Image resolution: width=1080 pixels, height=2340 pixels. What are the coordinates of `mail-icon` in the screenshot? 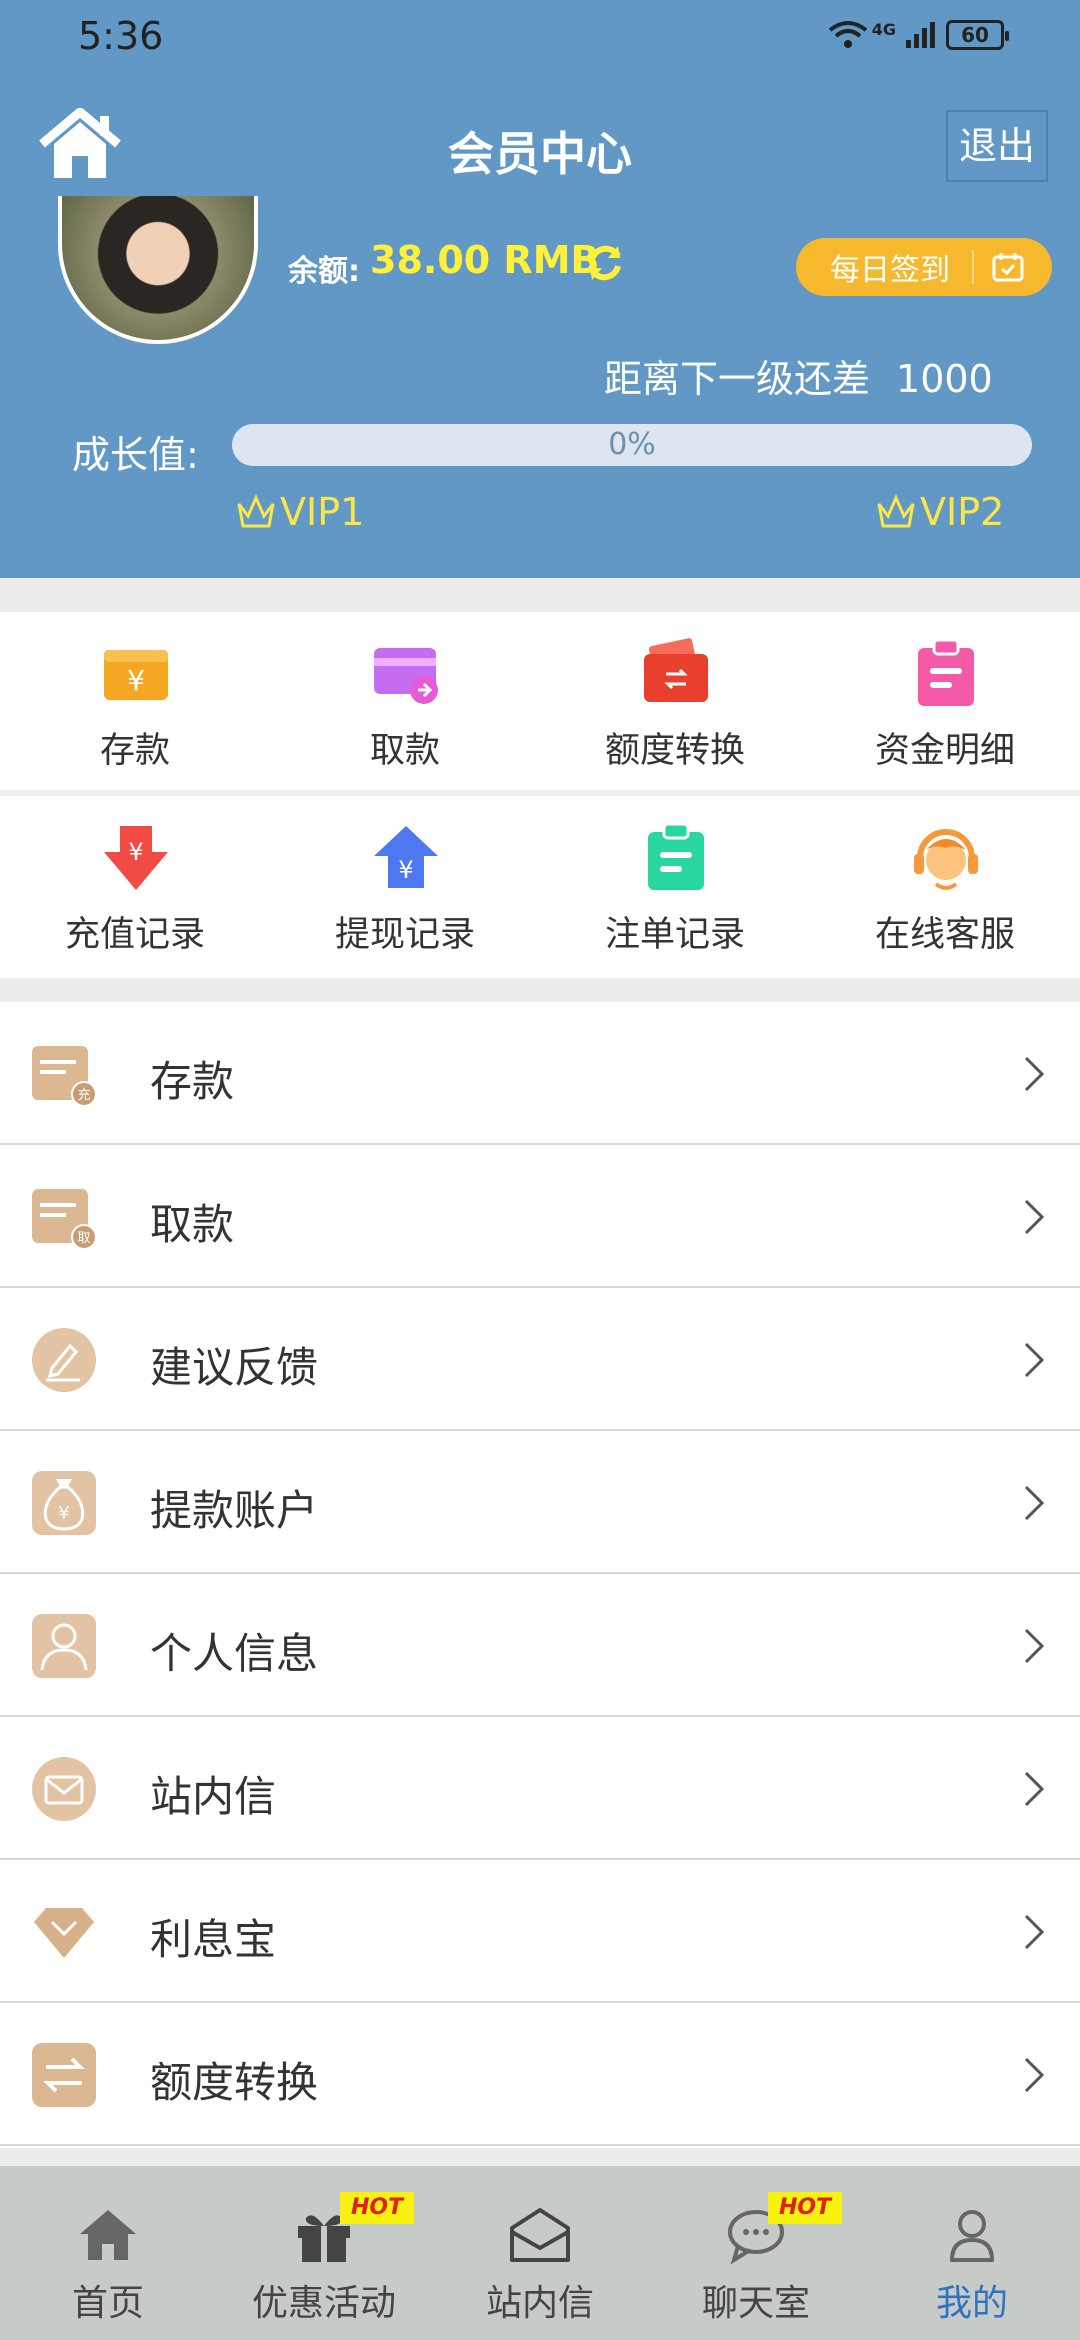 It's located at (64, 1789).